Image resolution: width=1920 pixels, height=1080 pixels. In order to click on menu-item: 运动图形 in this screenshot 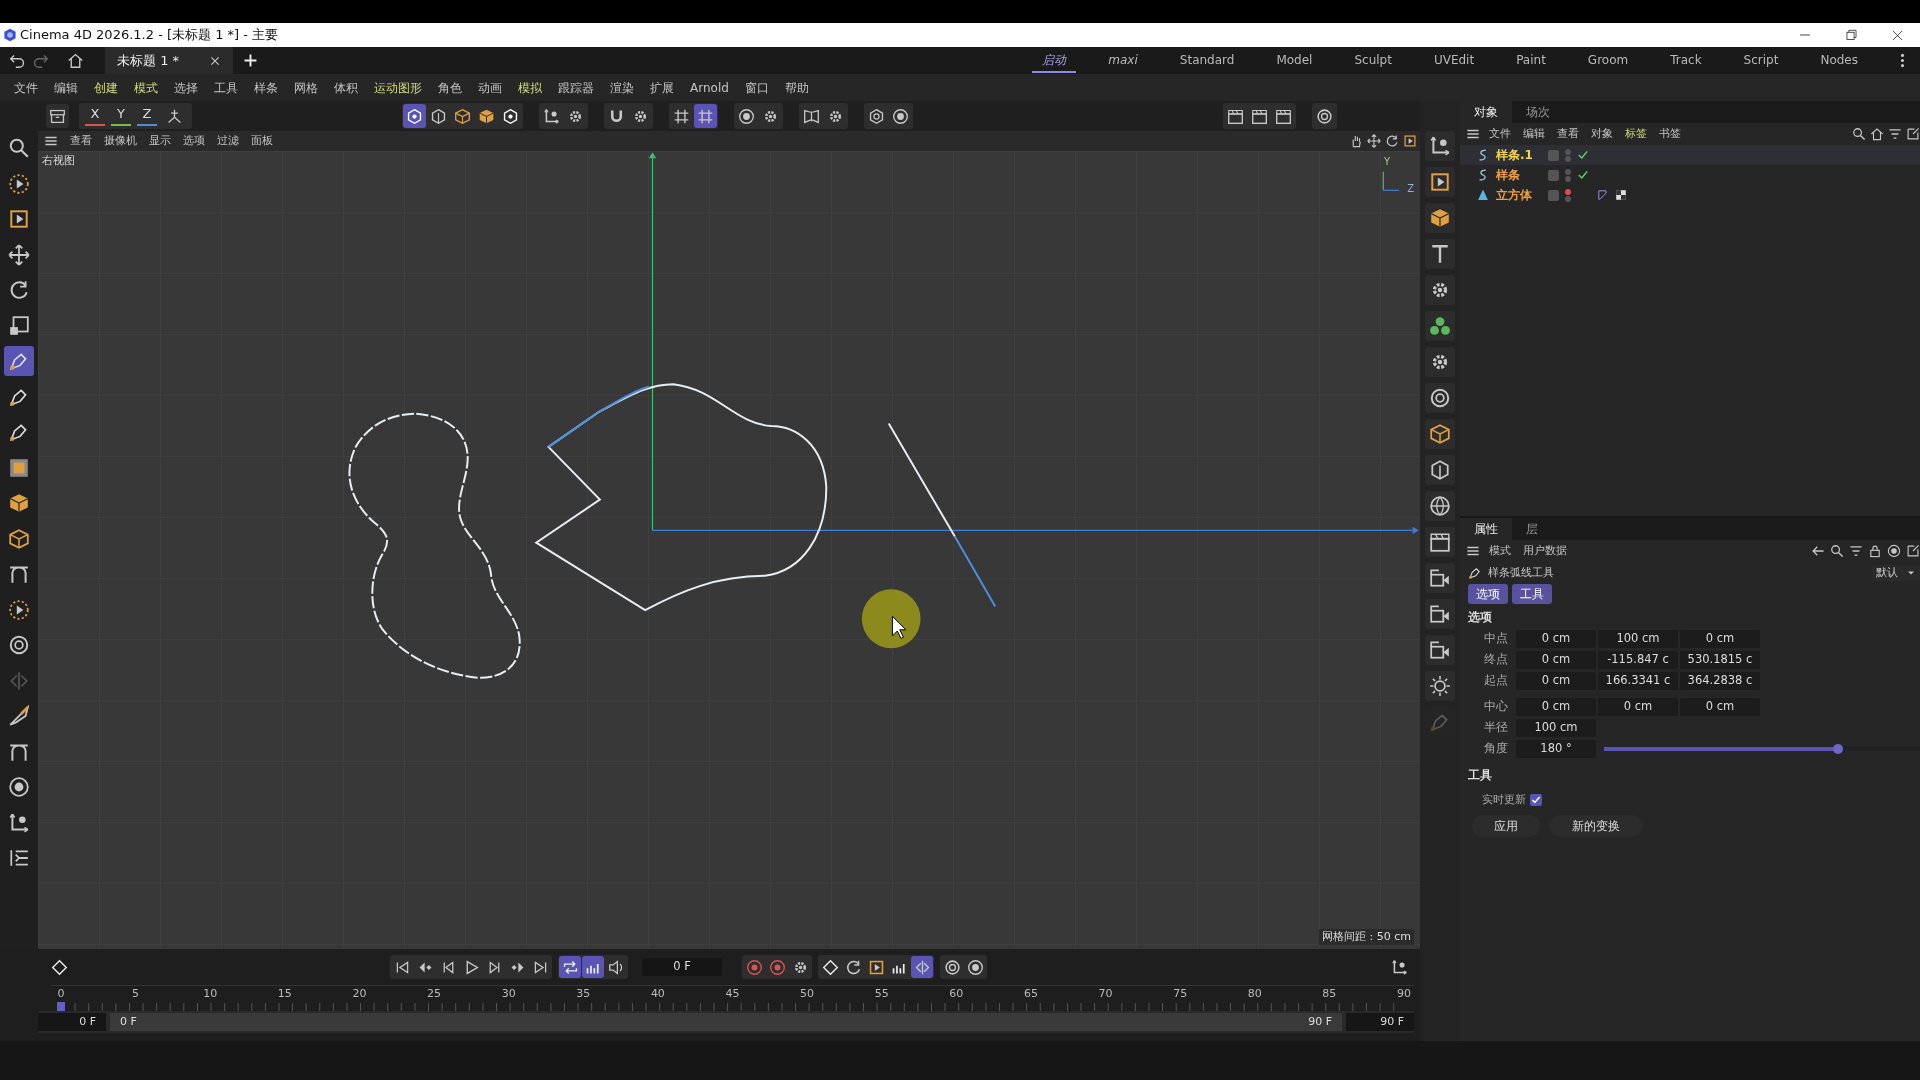, I will do `click(398, 87)`.